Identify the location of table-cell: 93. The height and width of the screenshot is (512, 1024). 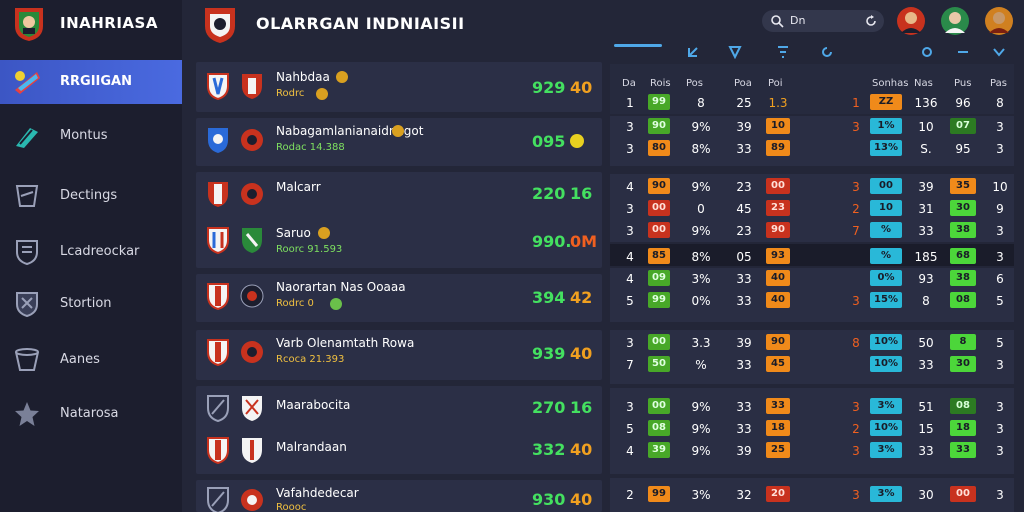
(778, 256).